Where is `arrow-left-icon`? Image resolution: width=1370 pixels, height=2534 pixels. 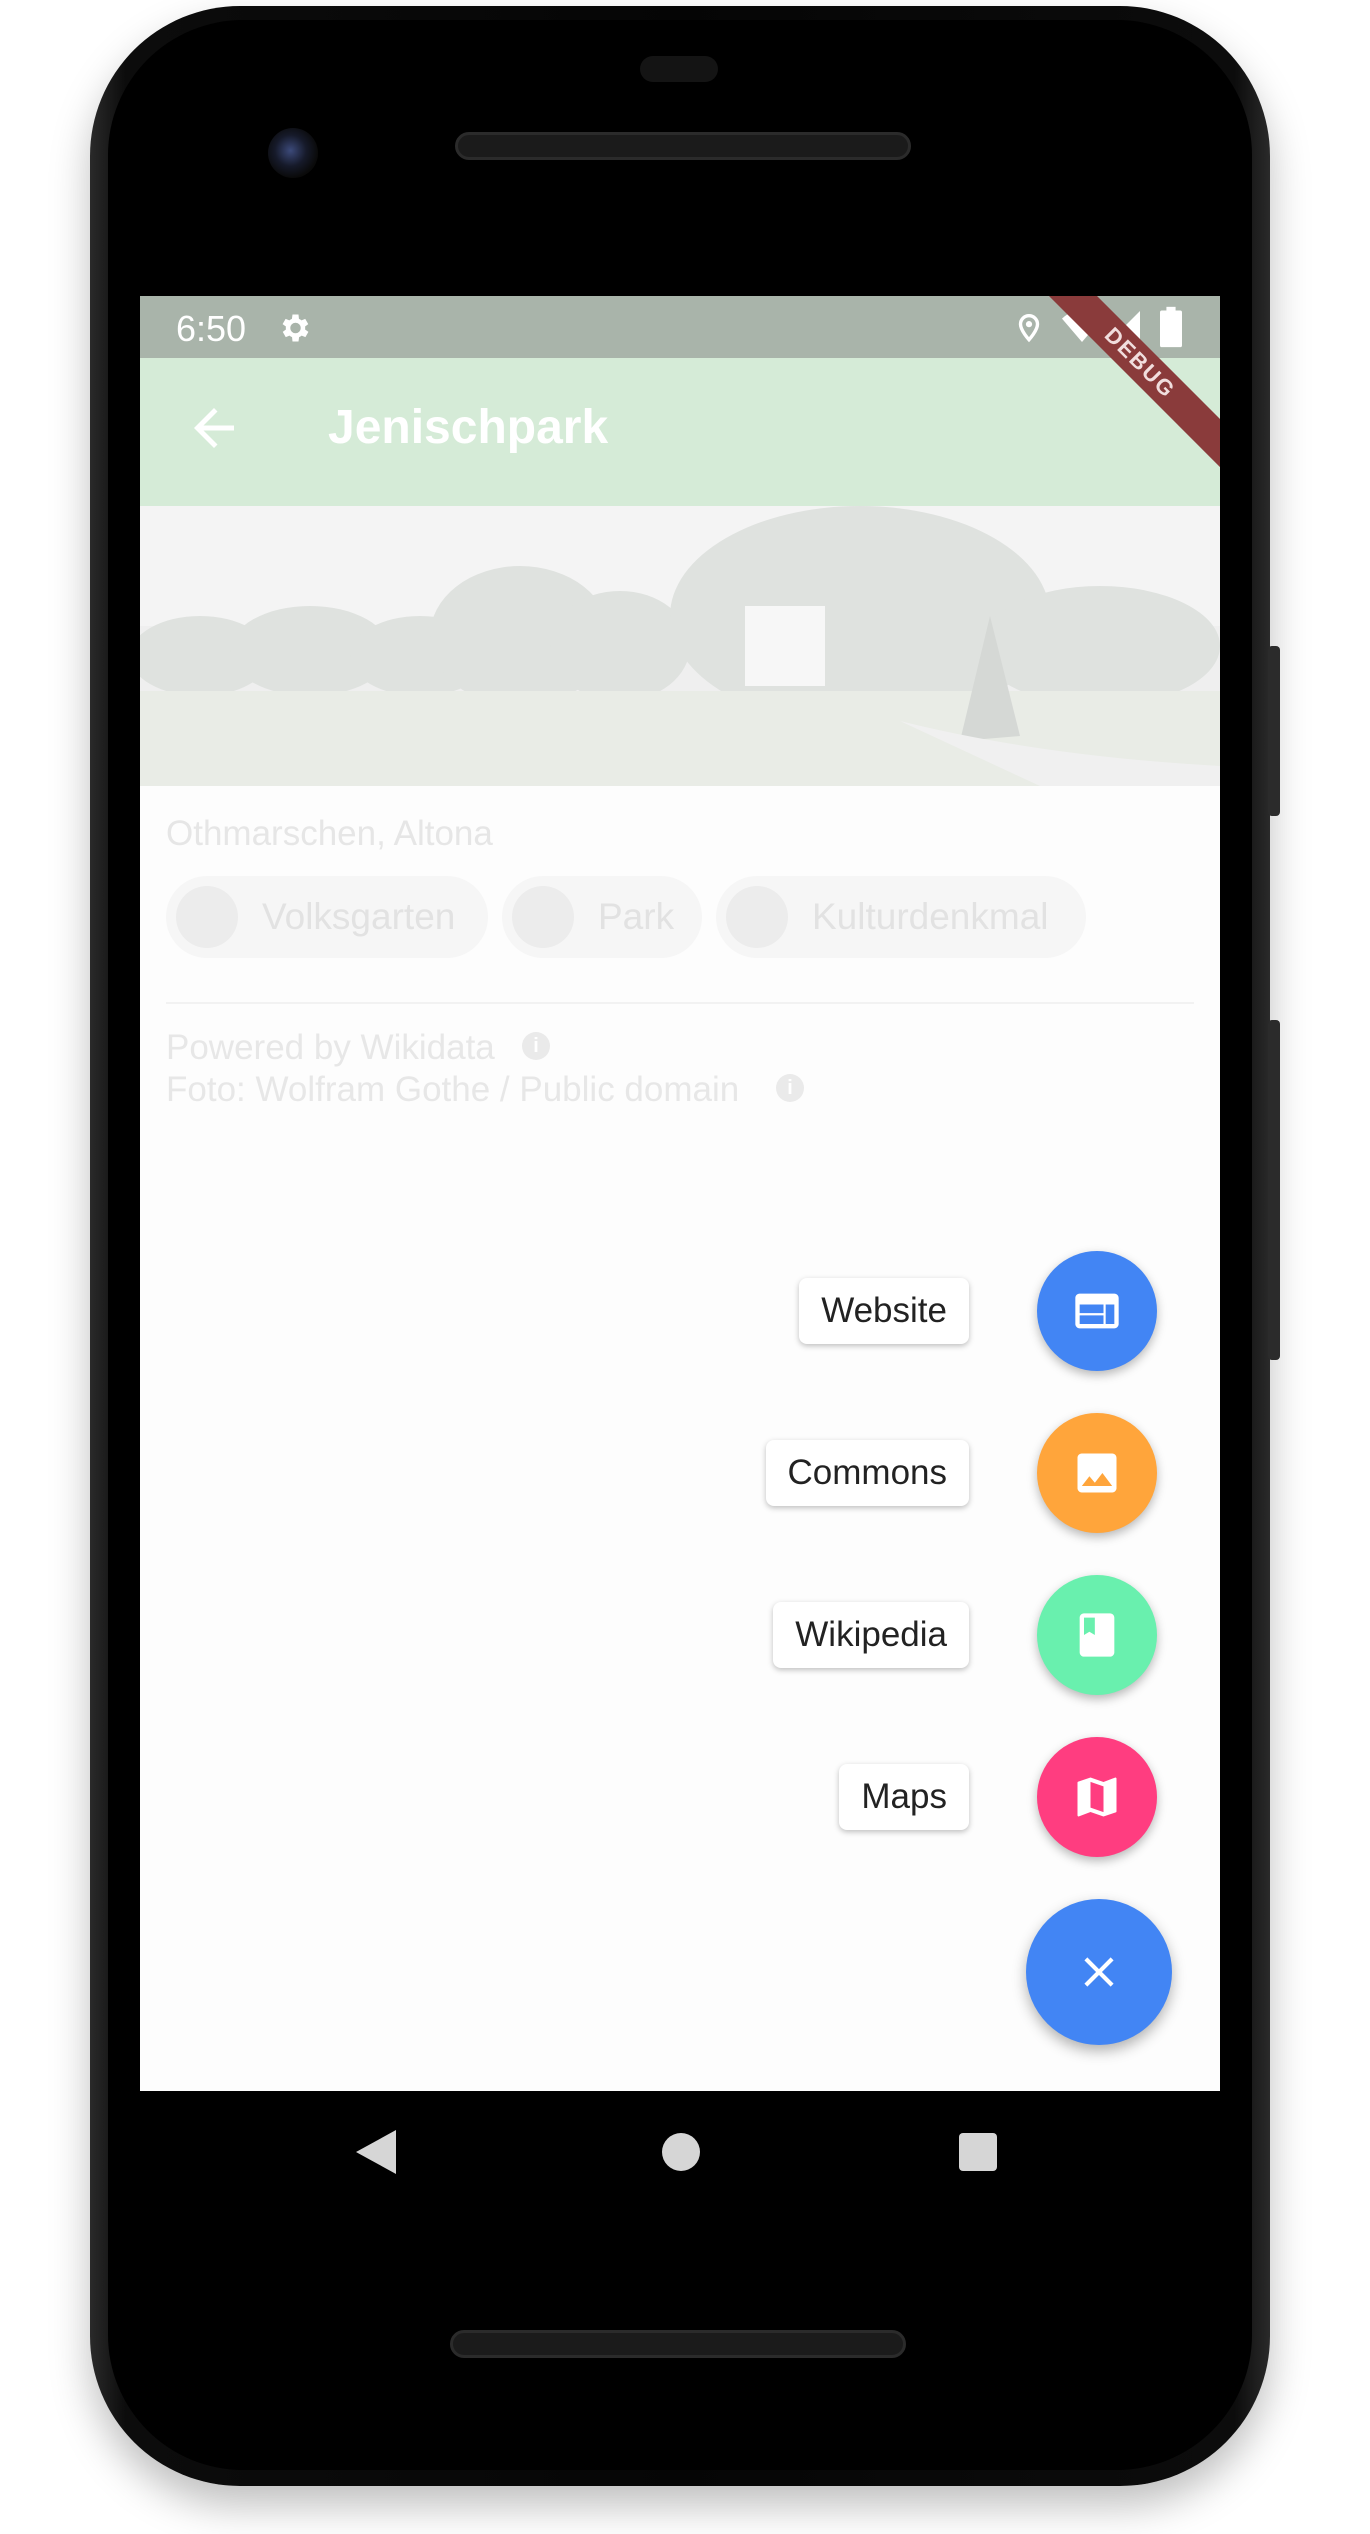 arrow-left-icon is located at coordinates (214, 428).